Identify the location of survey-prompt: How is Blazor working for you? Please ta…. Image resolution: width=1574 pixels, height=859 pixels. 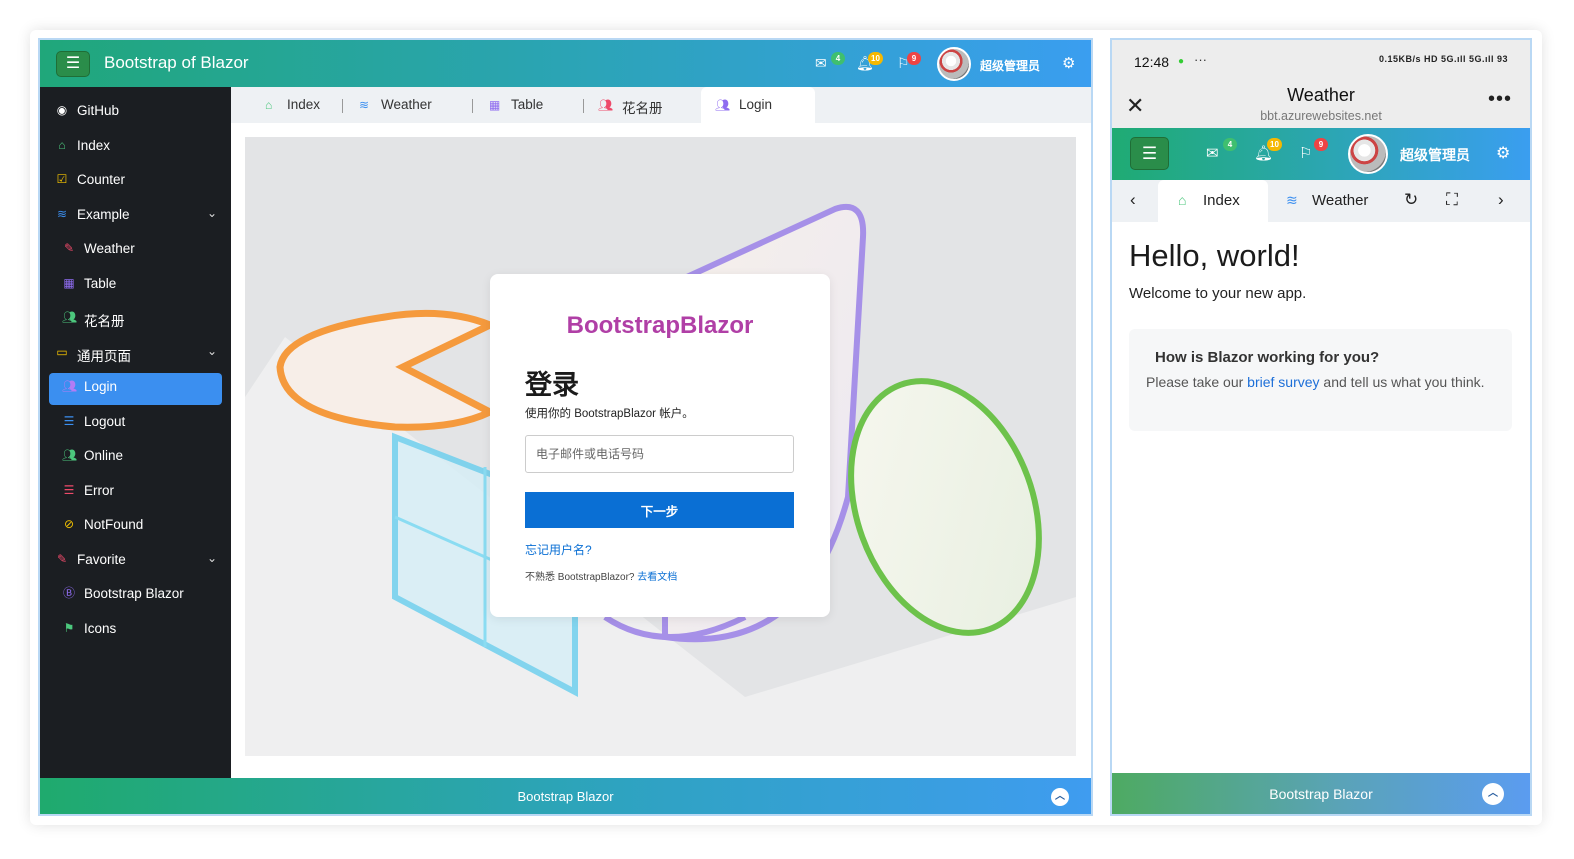
(1320, 380).